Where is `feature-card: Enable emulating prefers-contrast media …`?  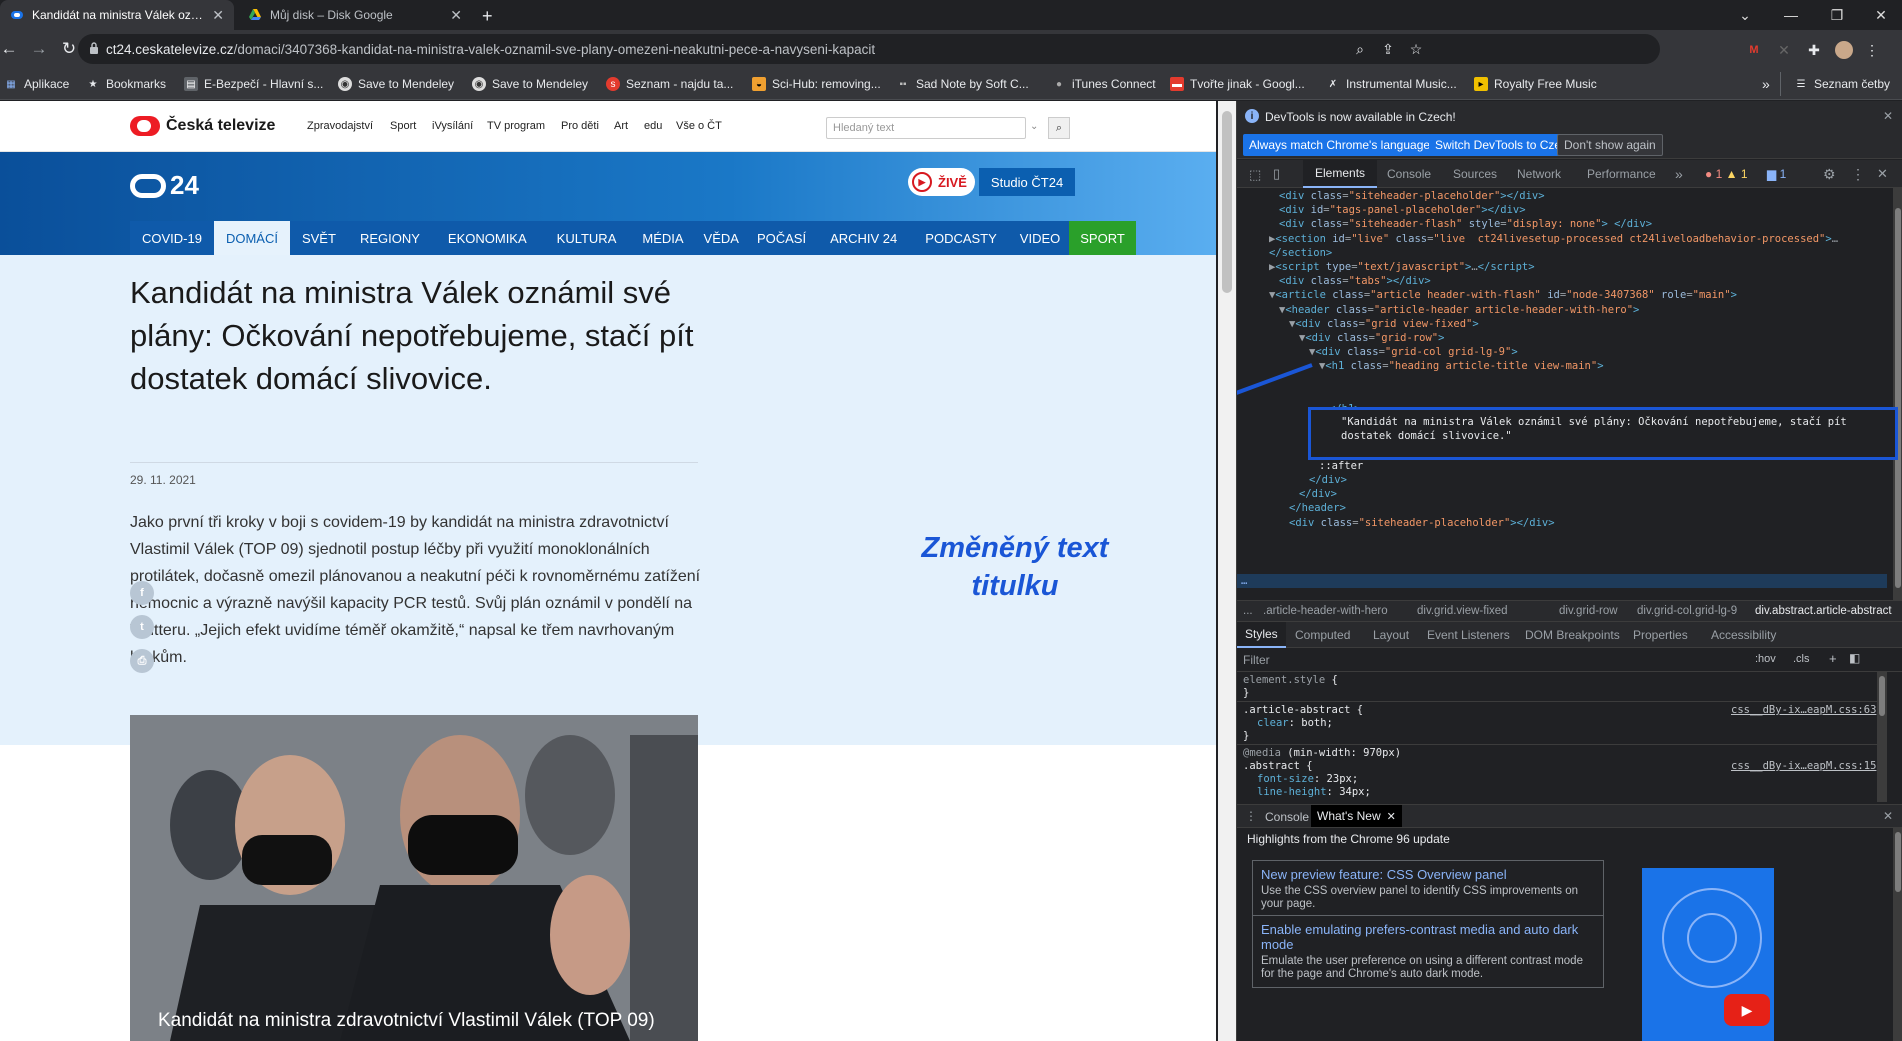
feature-card: Enable emulating prefers-contrast media … is located at coordinates (1428, 951).